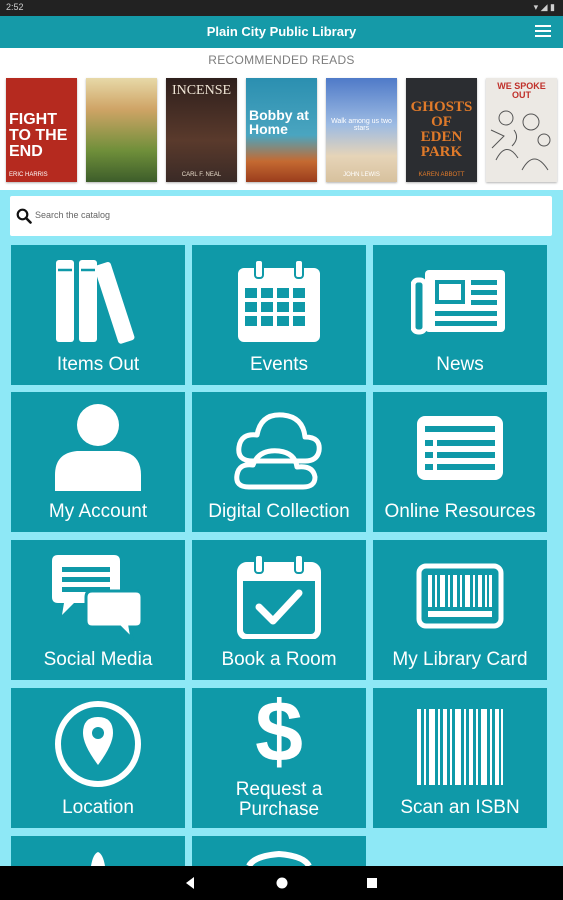 The width and height of the screenshot is (563, 900). Describe the element at coordinates (460, 364) in the screenshot. I see `tile-label: News` at that location.